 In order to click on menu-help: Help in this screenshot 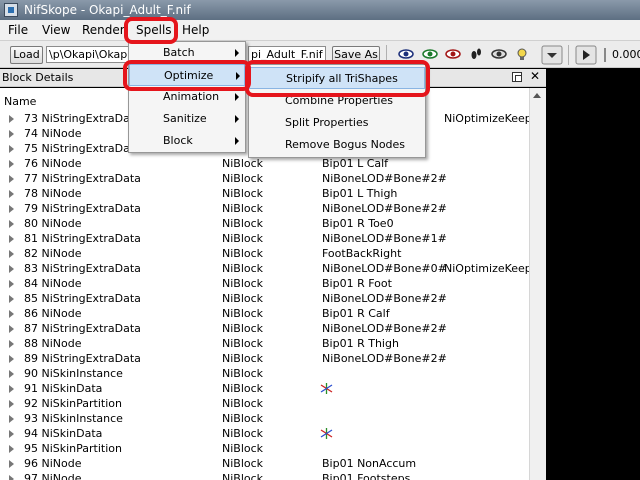, I will do `click(195, 31)`.